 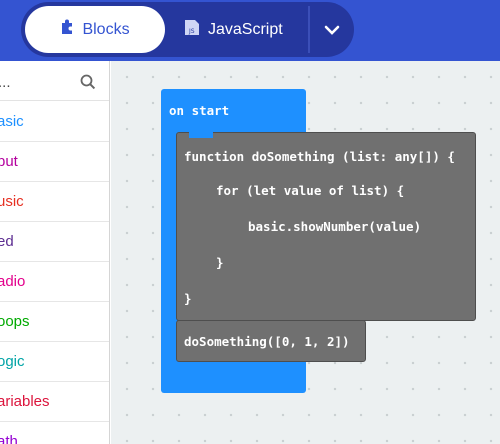 I want to click on toolbox-category-label: adio, so click(x=13, y=281).